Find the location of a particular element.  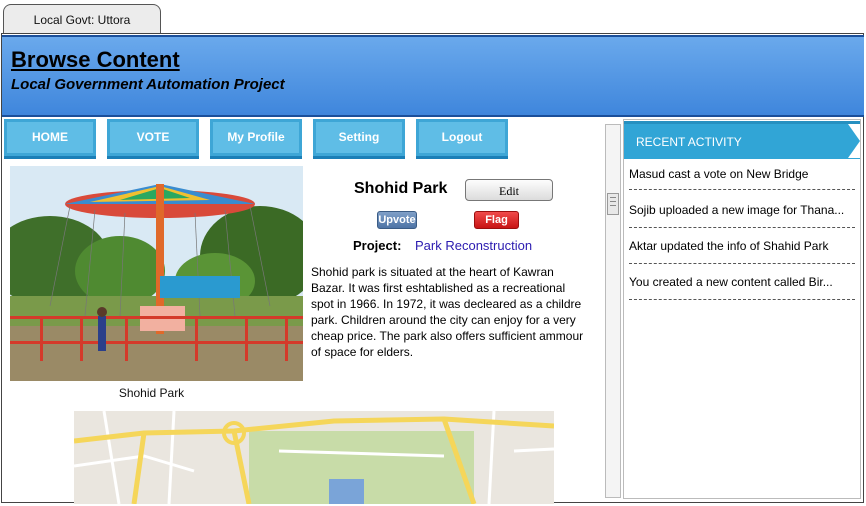

nav-vote-button: VOTE is located at coordinates (153, 139).